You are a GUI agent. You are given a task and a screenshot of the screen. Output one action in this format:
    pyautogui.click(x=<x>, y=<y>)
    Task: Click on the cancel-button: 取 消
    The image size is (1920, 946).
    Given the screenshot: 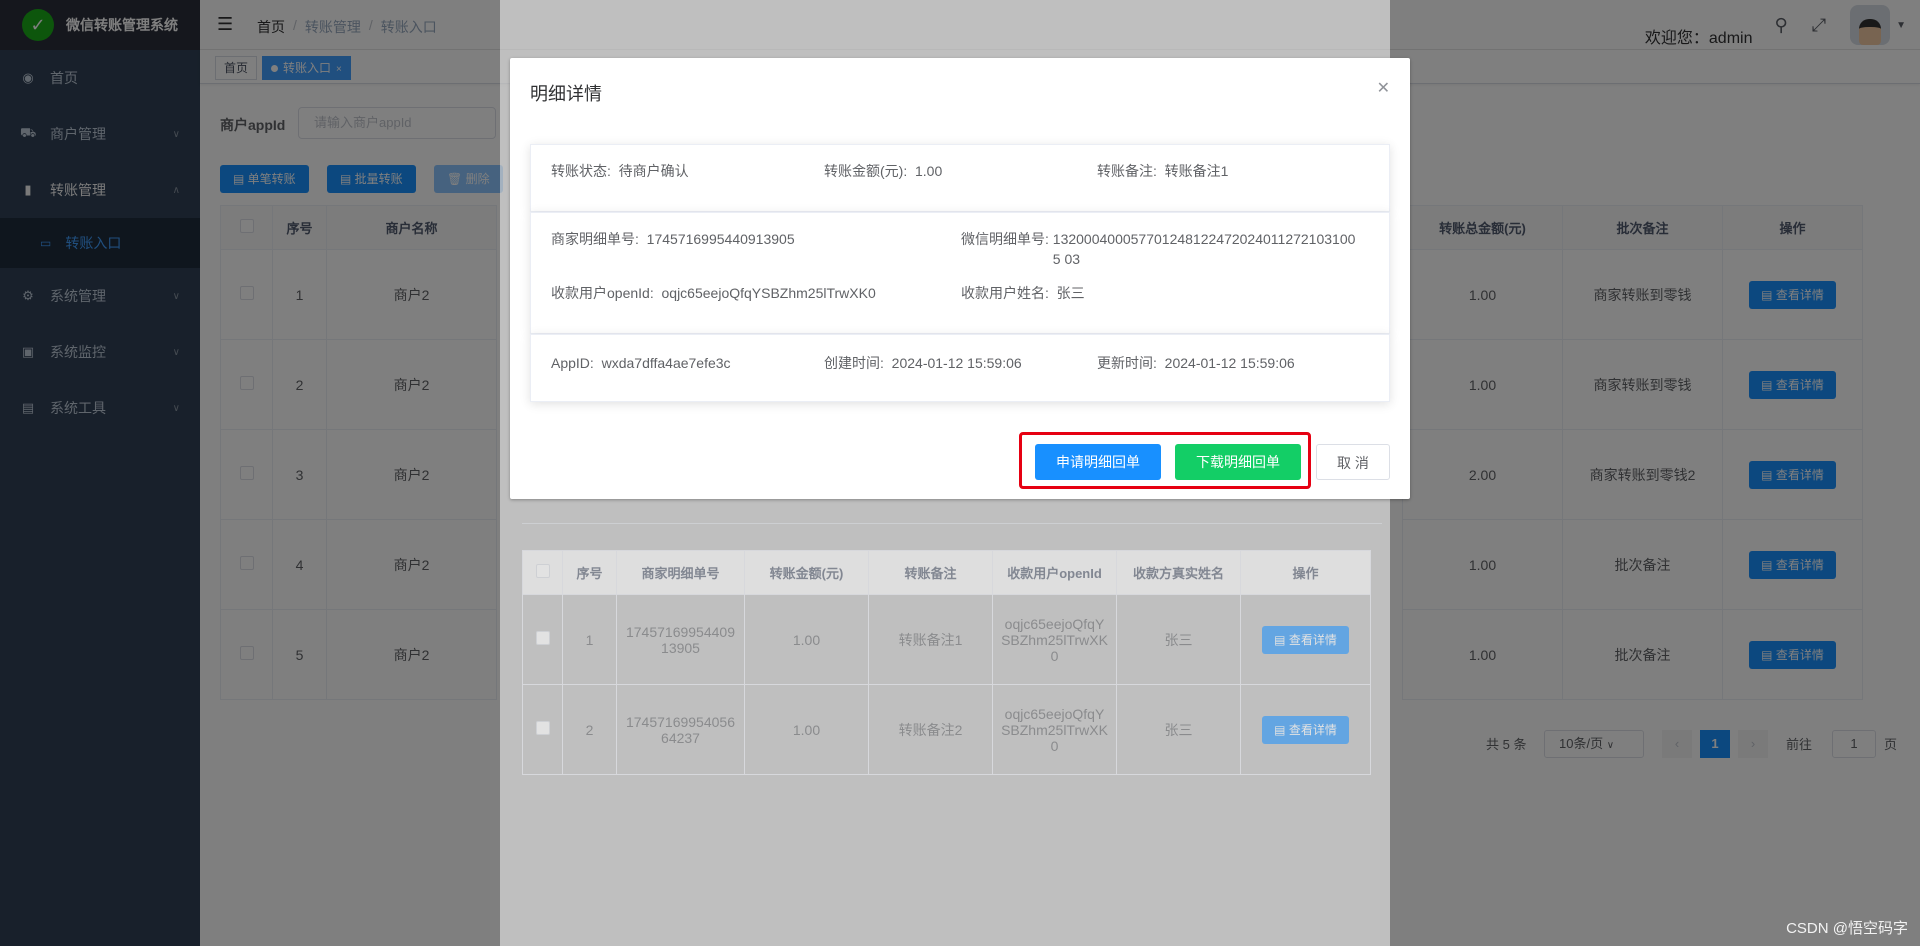 What is the action you would take?
    pyautogui.click(x=1353, y=462)
    